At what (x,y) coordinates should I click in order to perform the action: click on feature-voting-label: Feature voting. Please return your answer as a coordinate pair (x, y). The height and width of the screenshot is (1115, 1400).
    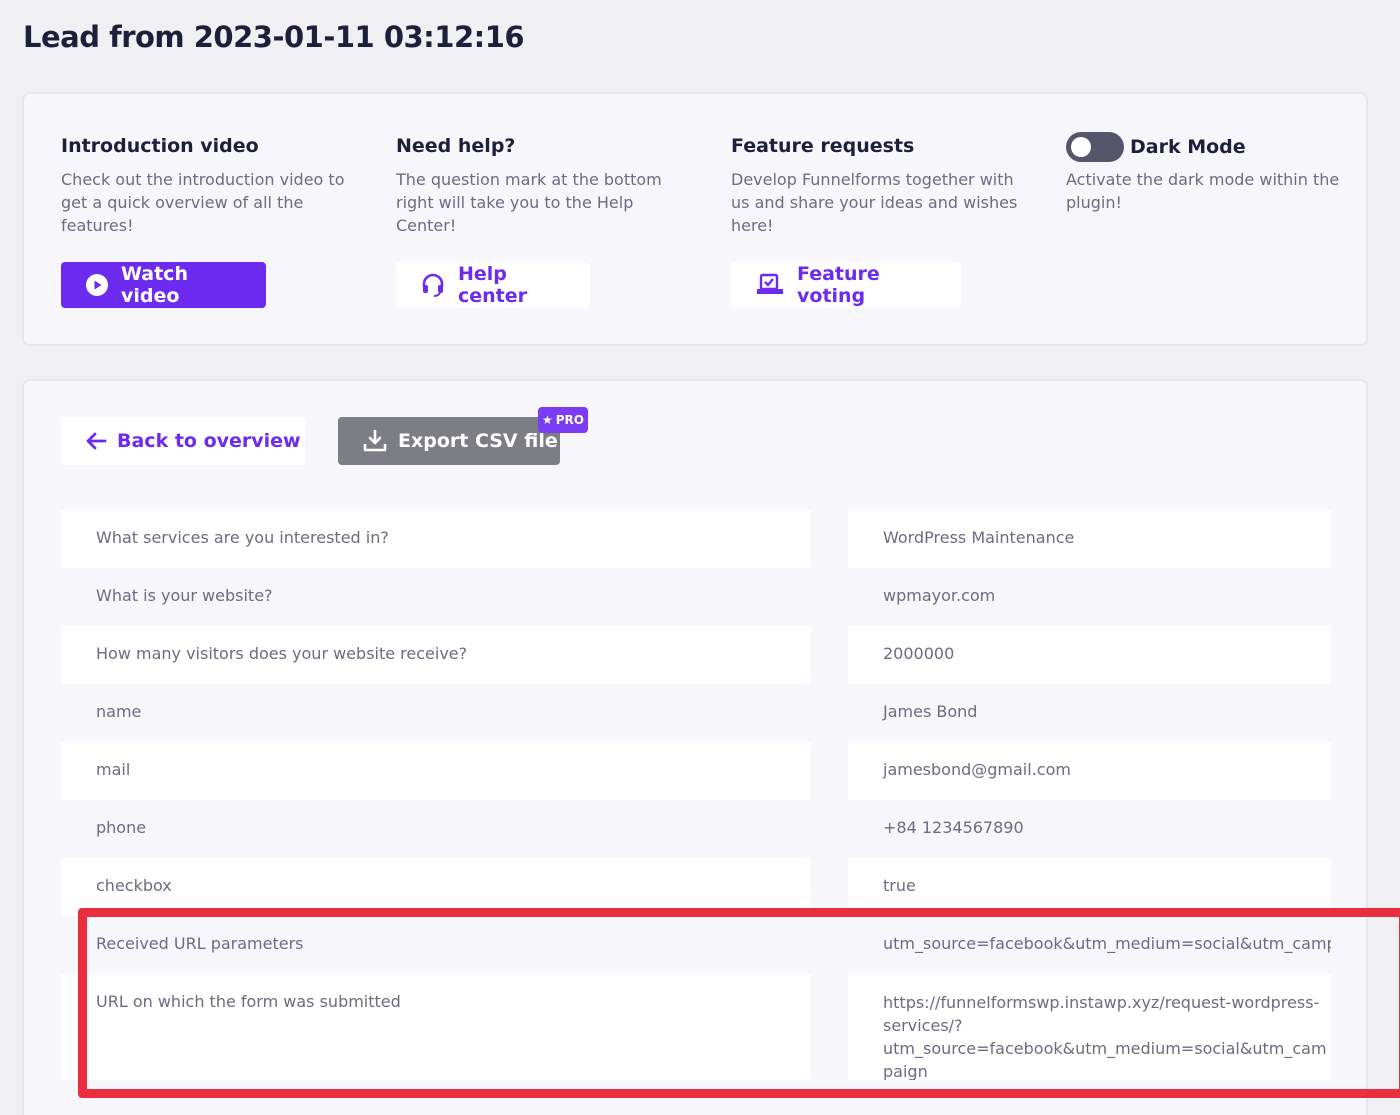
    Looking at the image, I should click on (838, 285).